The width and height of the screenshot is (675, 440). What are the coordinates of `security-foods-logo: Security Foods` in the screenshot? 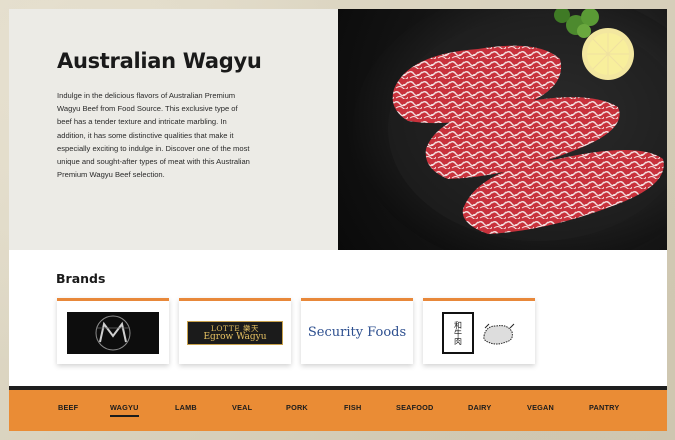 It's located at (357, 332).